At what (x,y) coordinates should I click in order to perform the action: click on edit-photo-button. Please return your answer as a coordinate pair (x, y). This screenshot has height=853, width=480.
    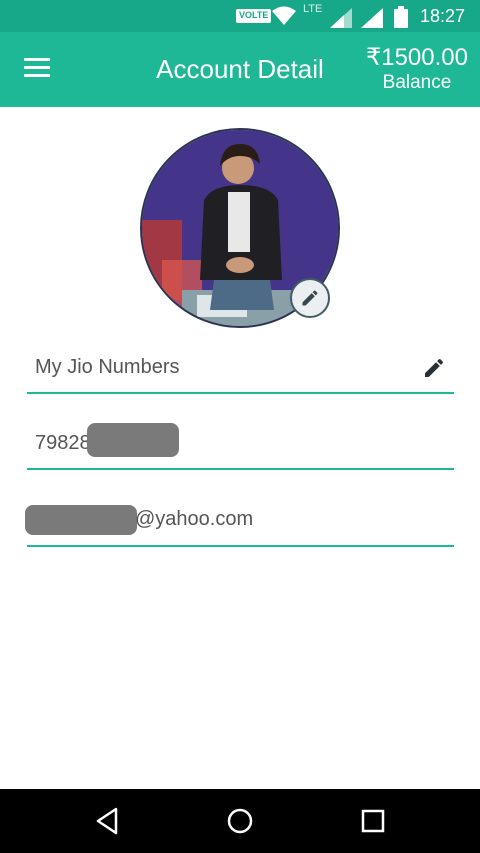
    Looking at the image, I should click on (310, 298).